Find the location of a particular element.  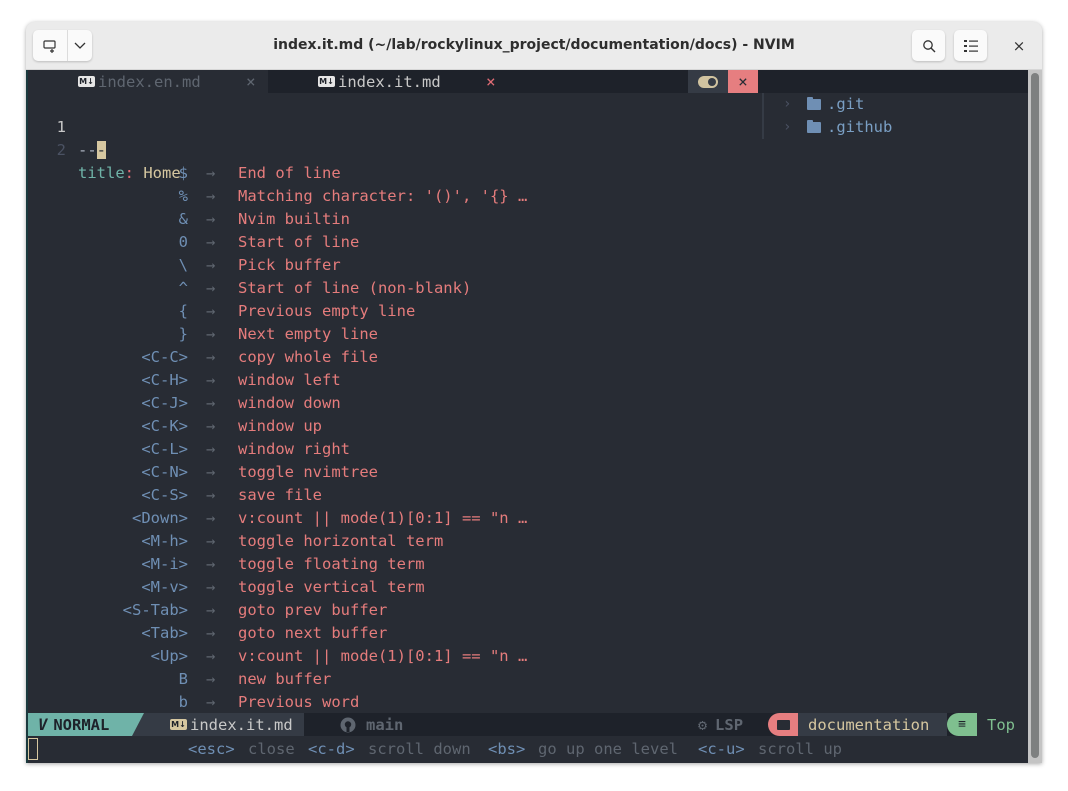

which-key-row: ^ → Start of line (non-blank) is located at coordinates (395, 288).